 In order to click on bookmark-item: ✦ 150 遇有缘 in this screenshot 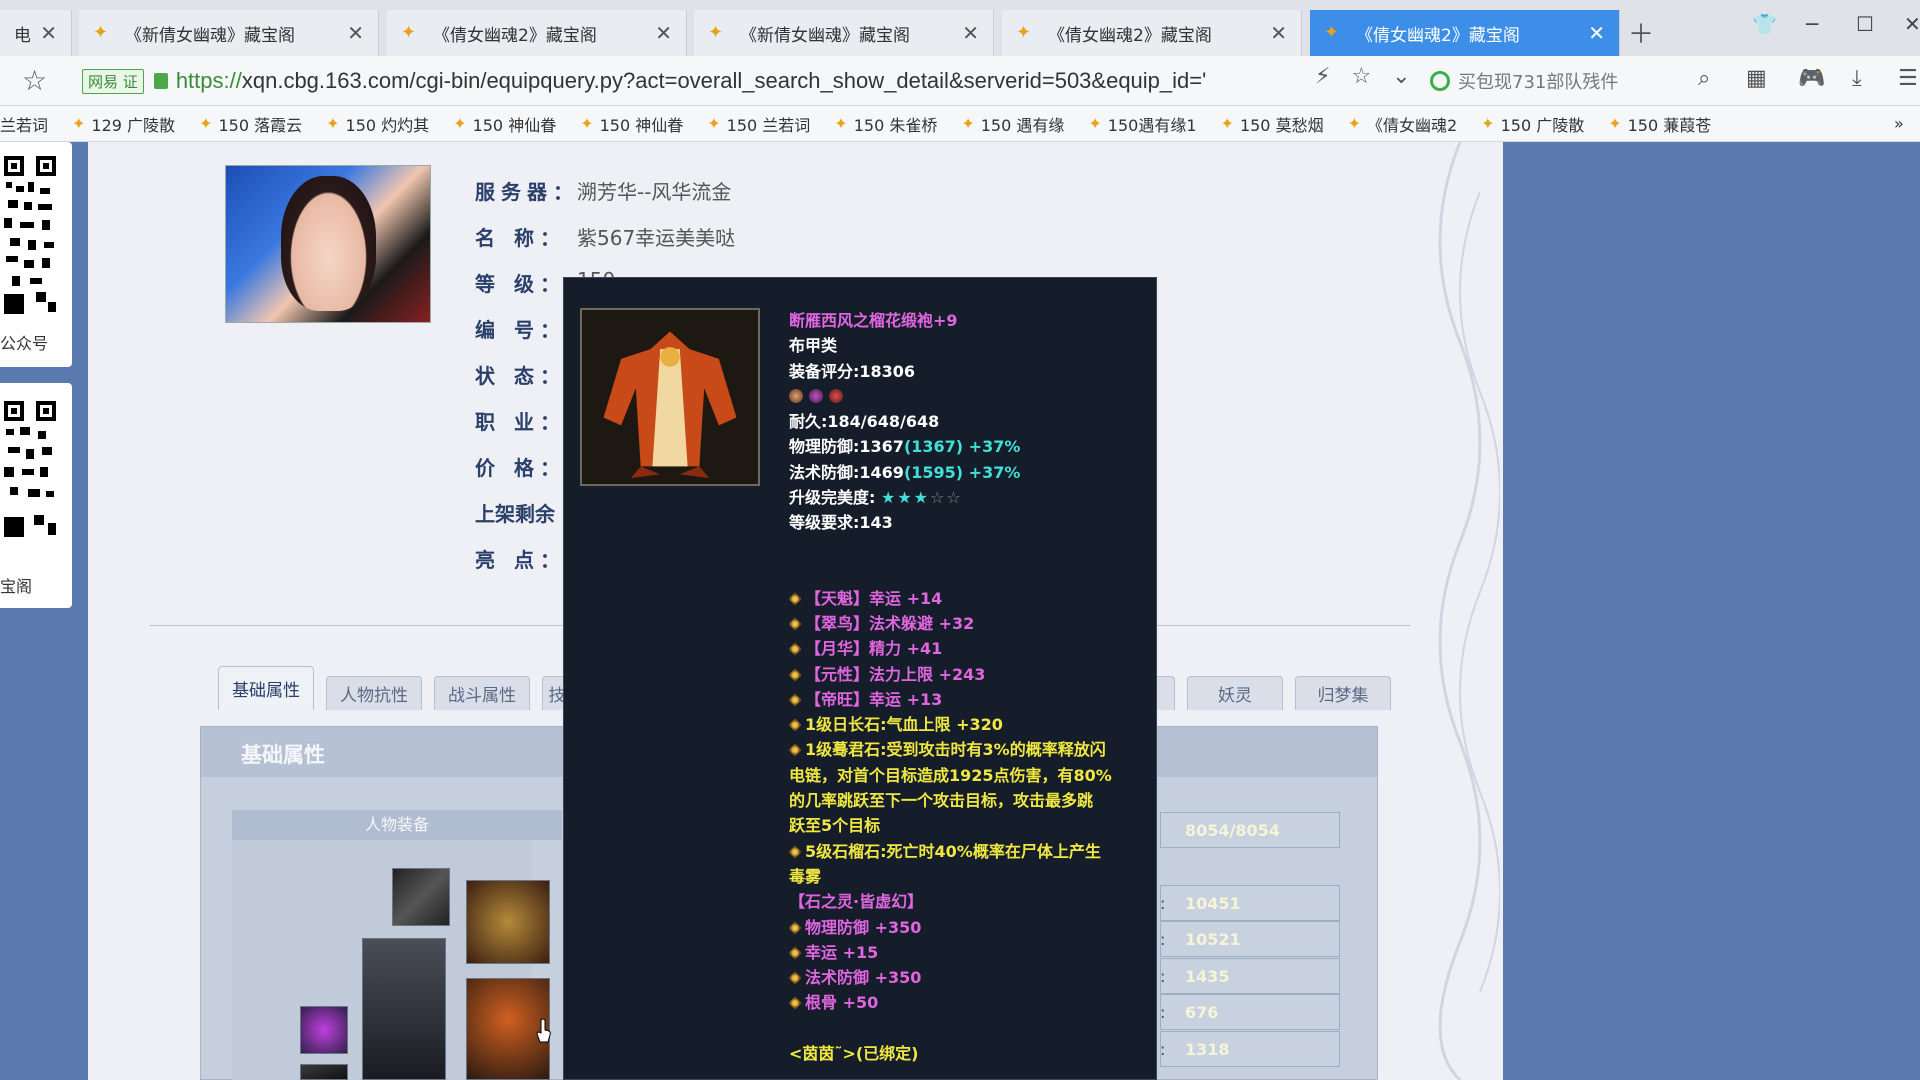, I will do `click(1012, 124)`.